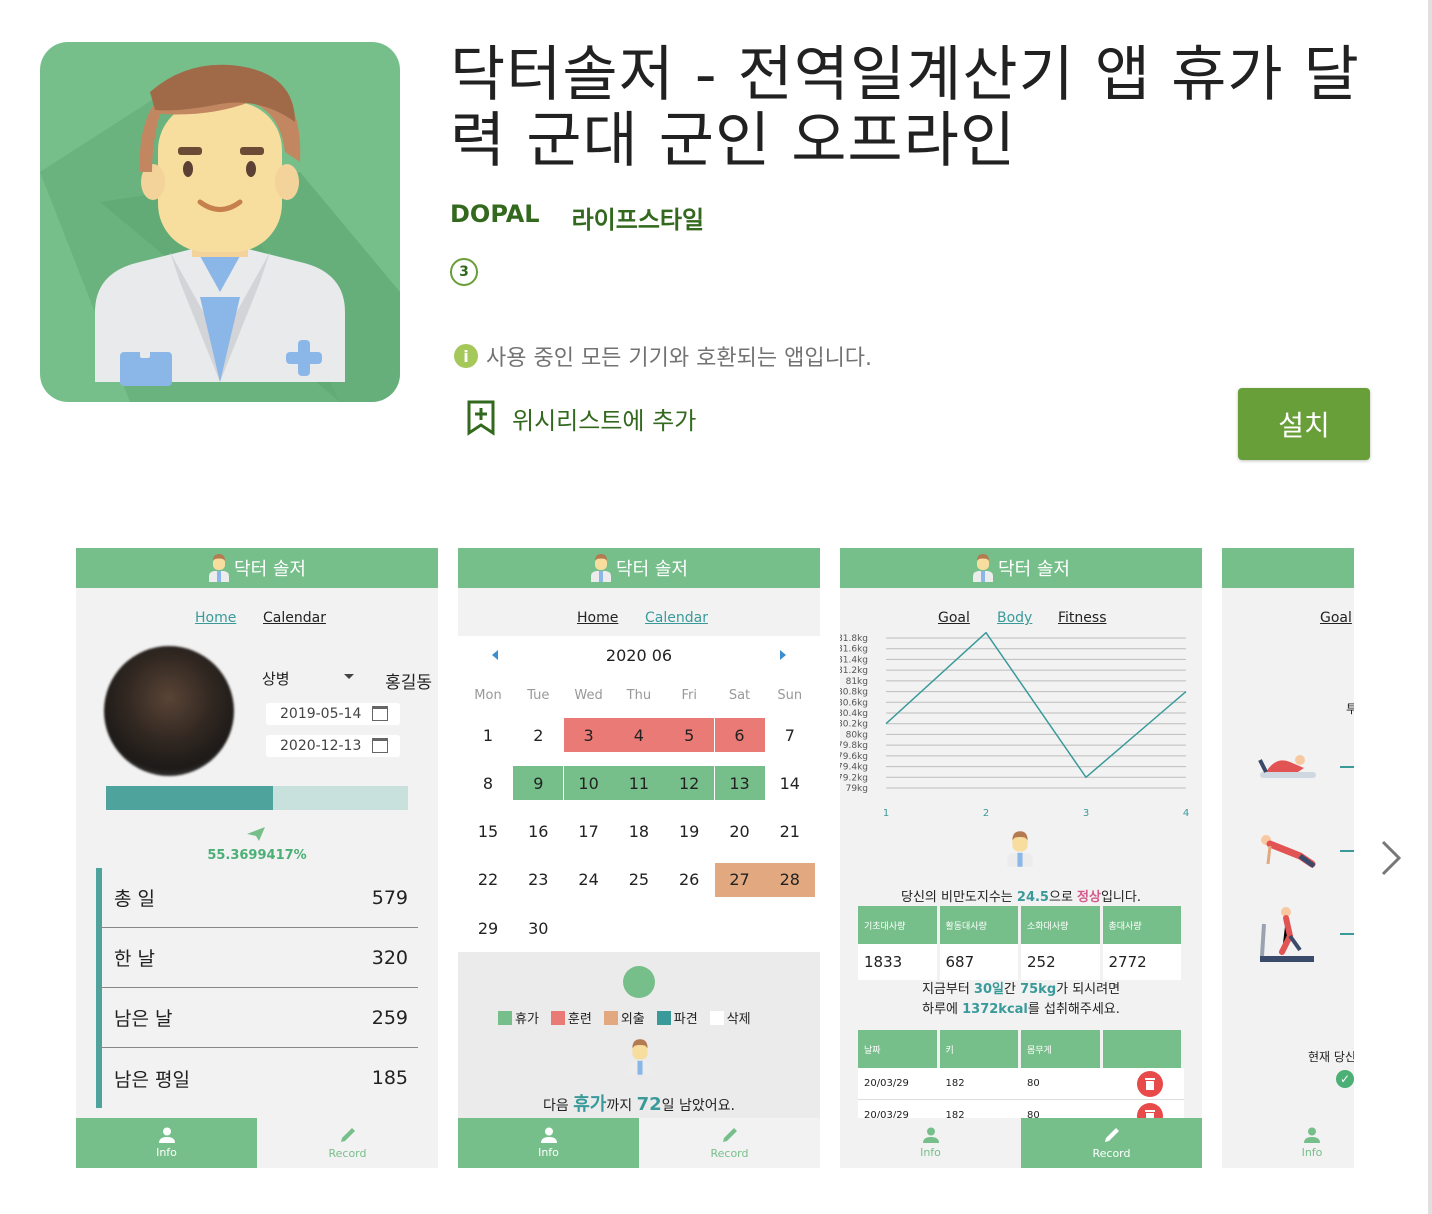  I want to click on doctor-icon, so click(983, 568).